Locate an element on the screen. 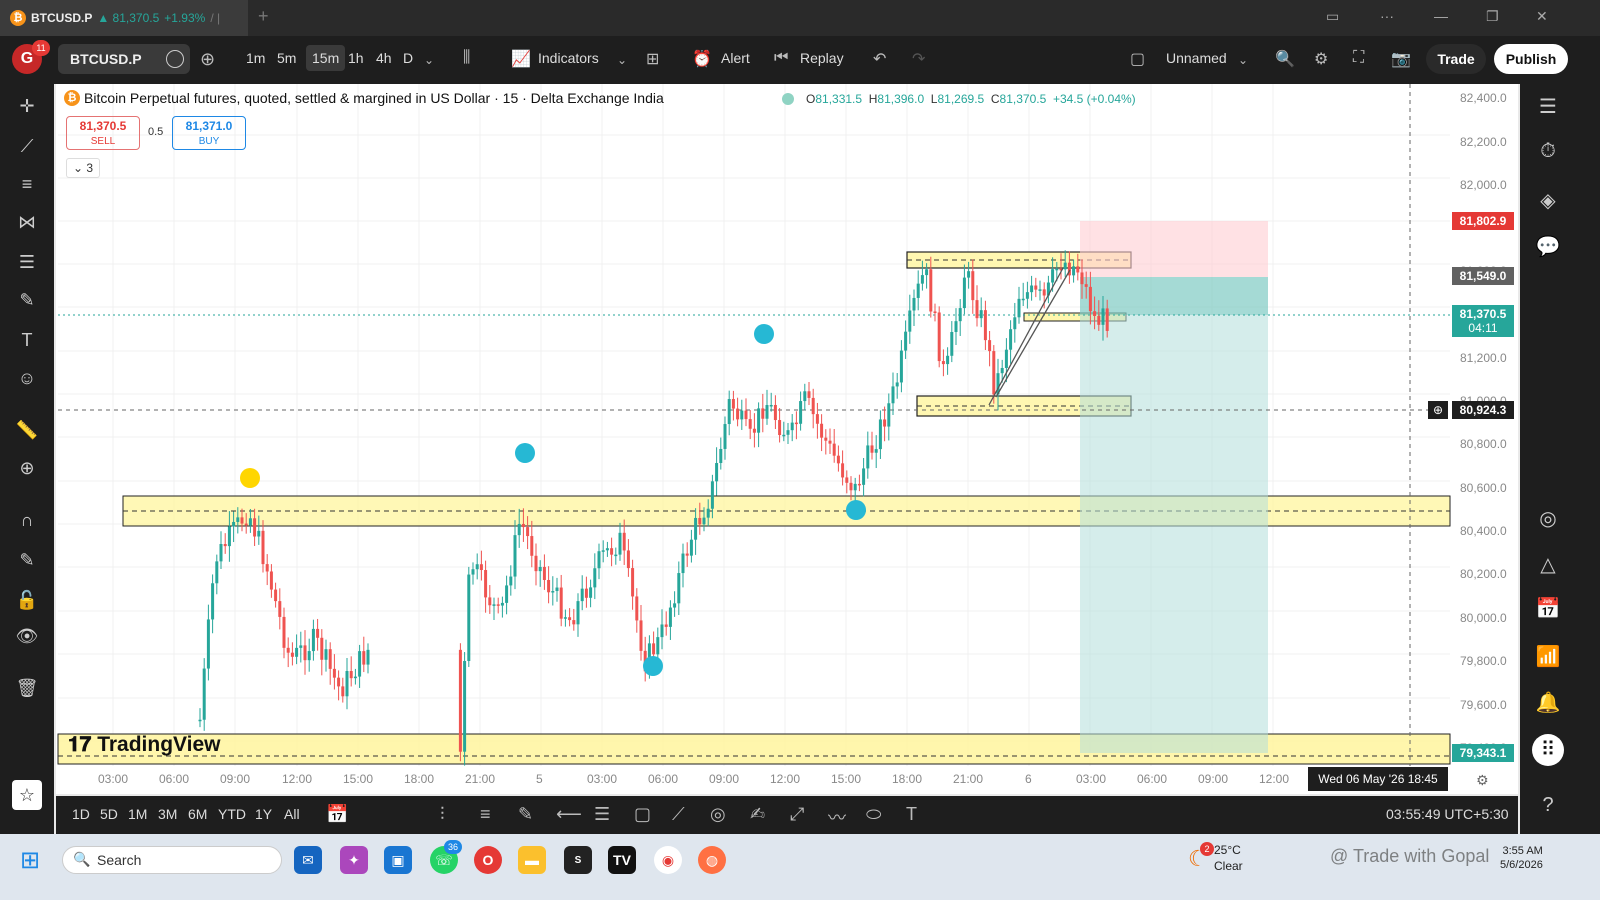 The height and width of the screenshot is (900, 1600). timeframe-5m: 5m is located at coordinates (286, 58).